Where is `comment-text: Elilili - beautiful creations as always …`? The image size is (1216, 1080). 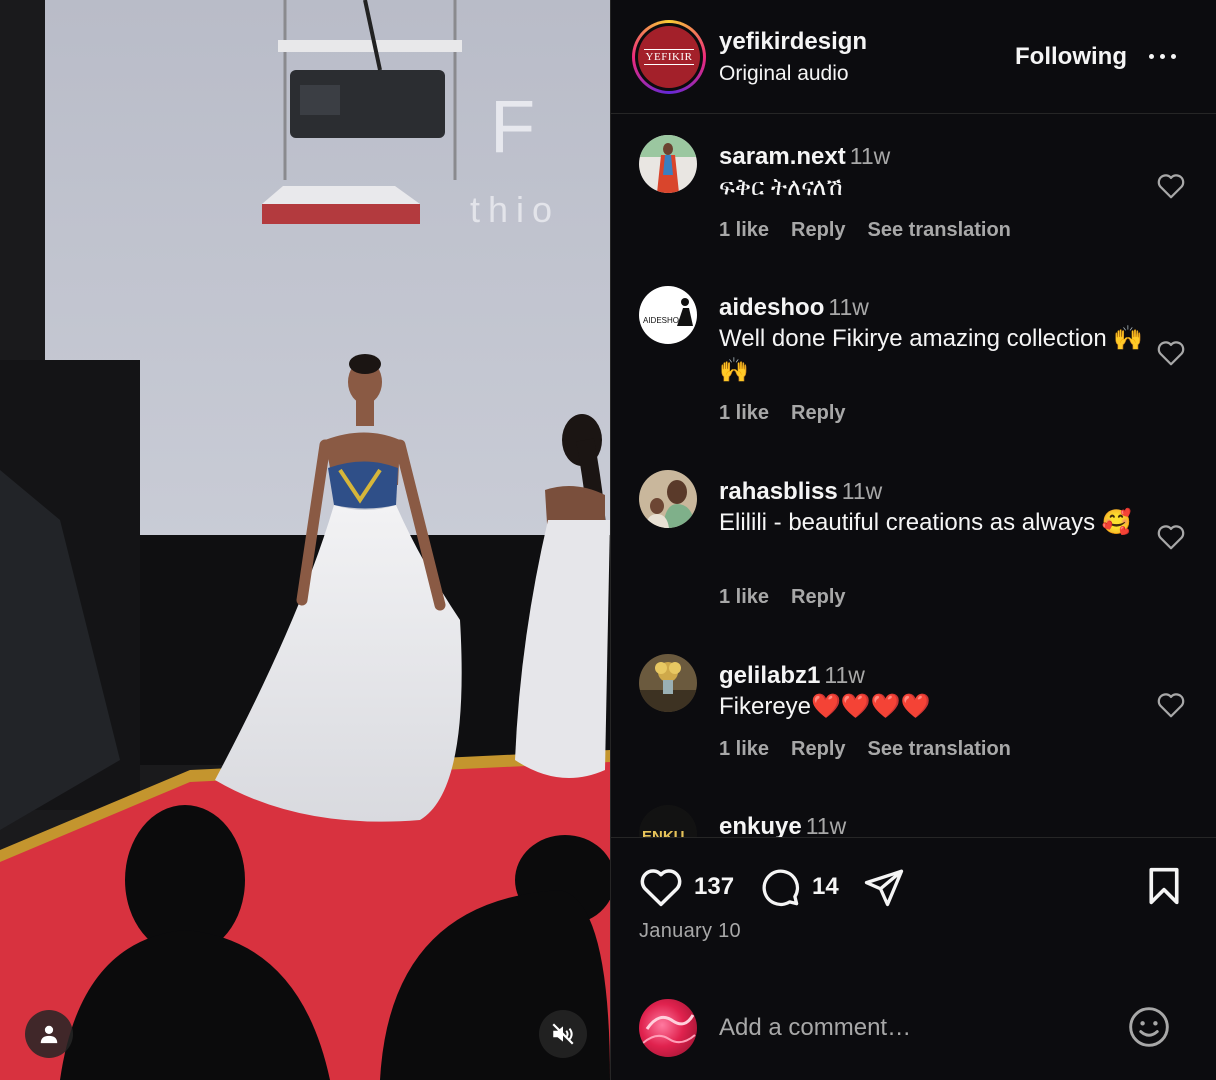
comment-text: Elilili - beautiful creations as always … is located at coordinates (925, 522).